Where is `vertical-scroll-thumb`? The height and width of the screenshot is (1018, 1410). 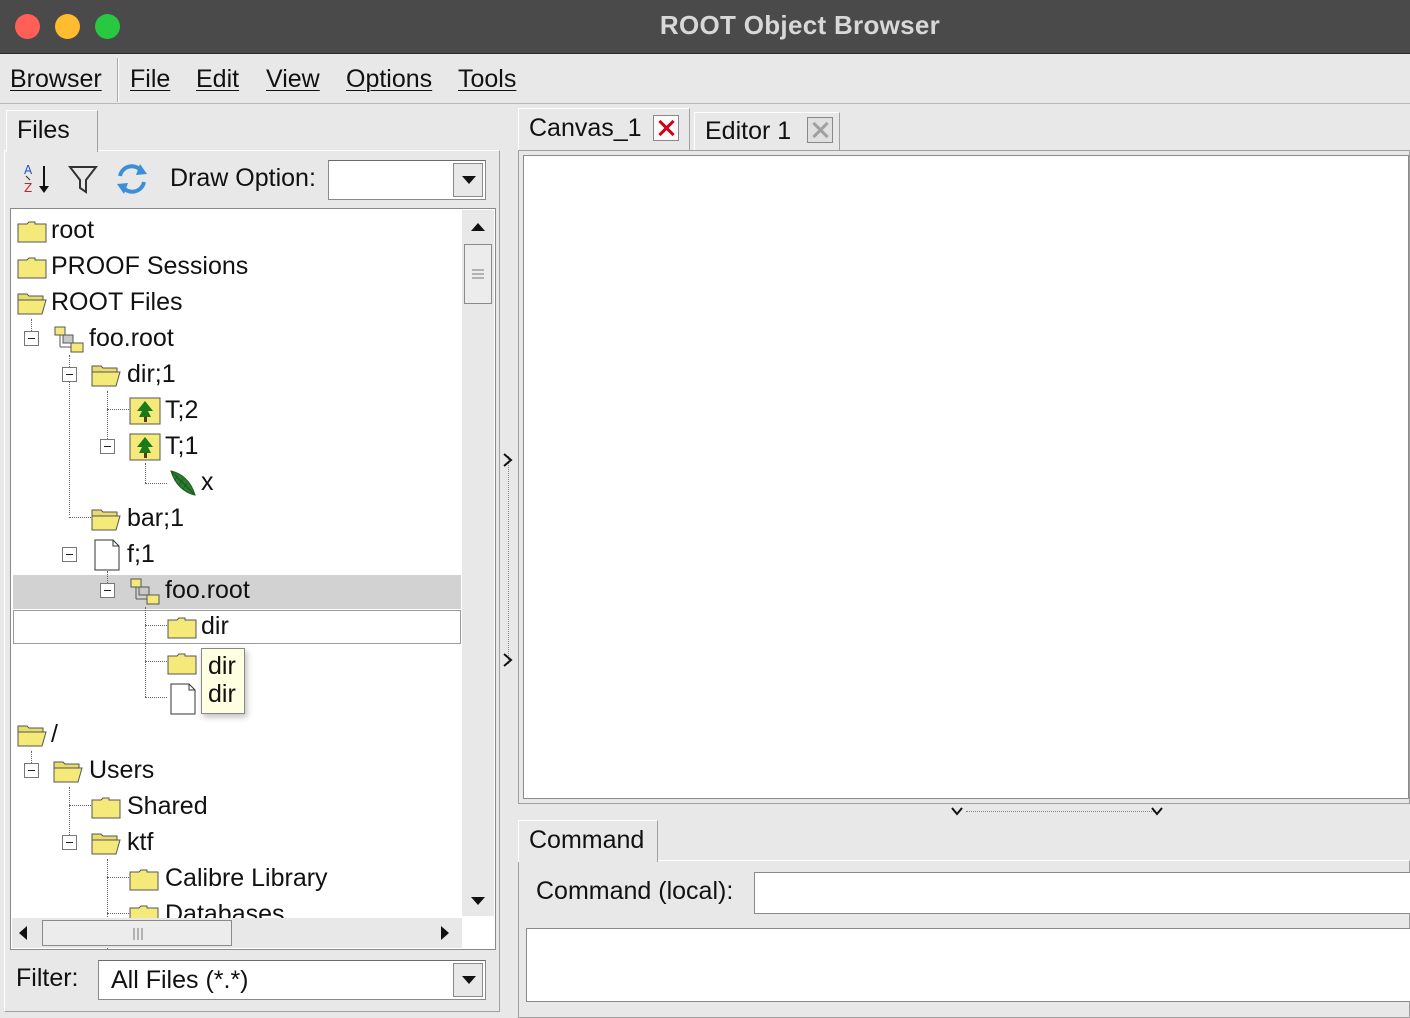
vertical-scroll-thumb is located at coordinates (478, 274).